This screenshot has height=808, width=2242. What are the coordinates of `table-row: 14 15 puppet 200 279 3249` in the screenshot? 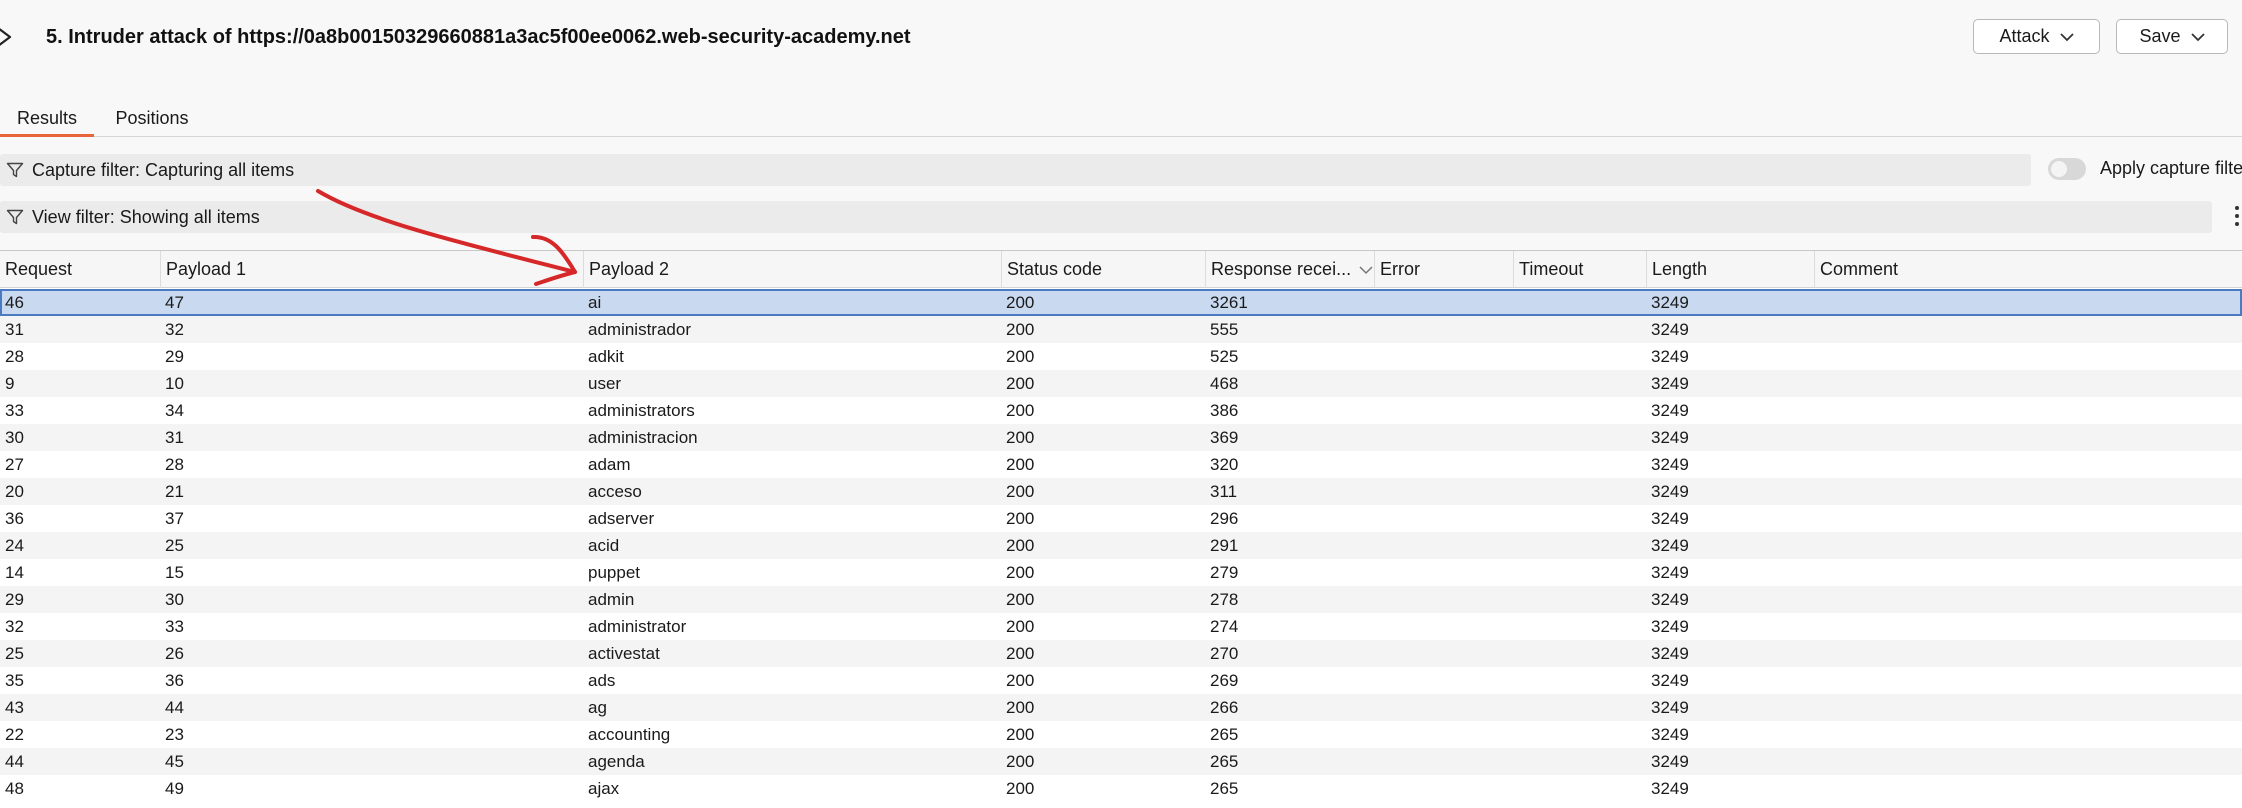 It's located at (1121, 572).